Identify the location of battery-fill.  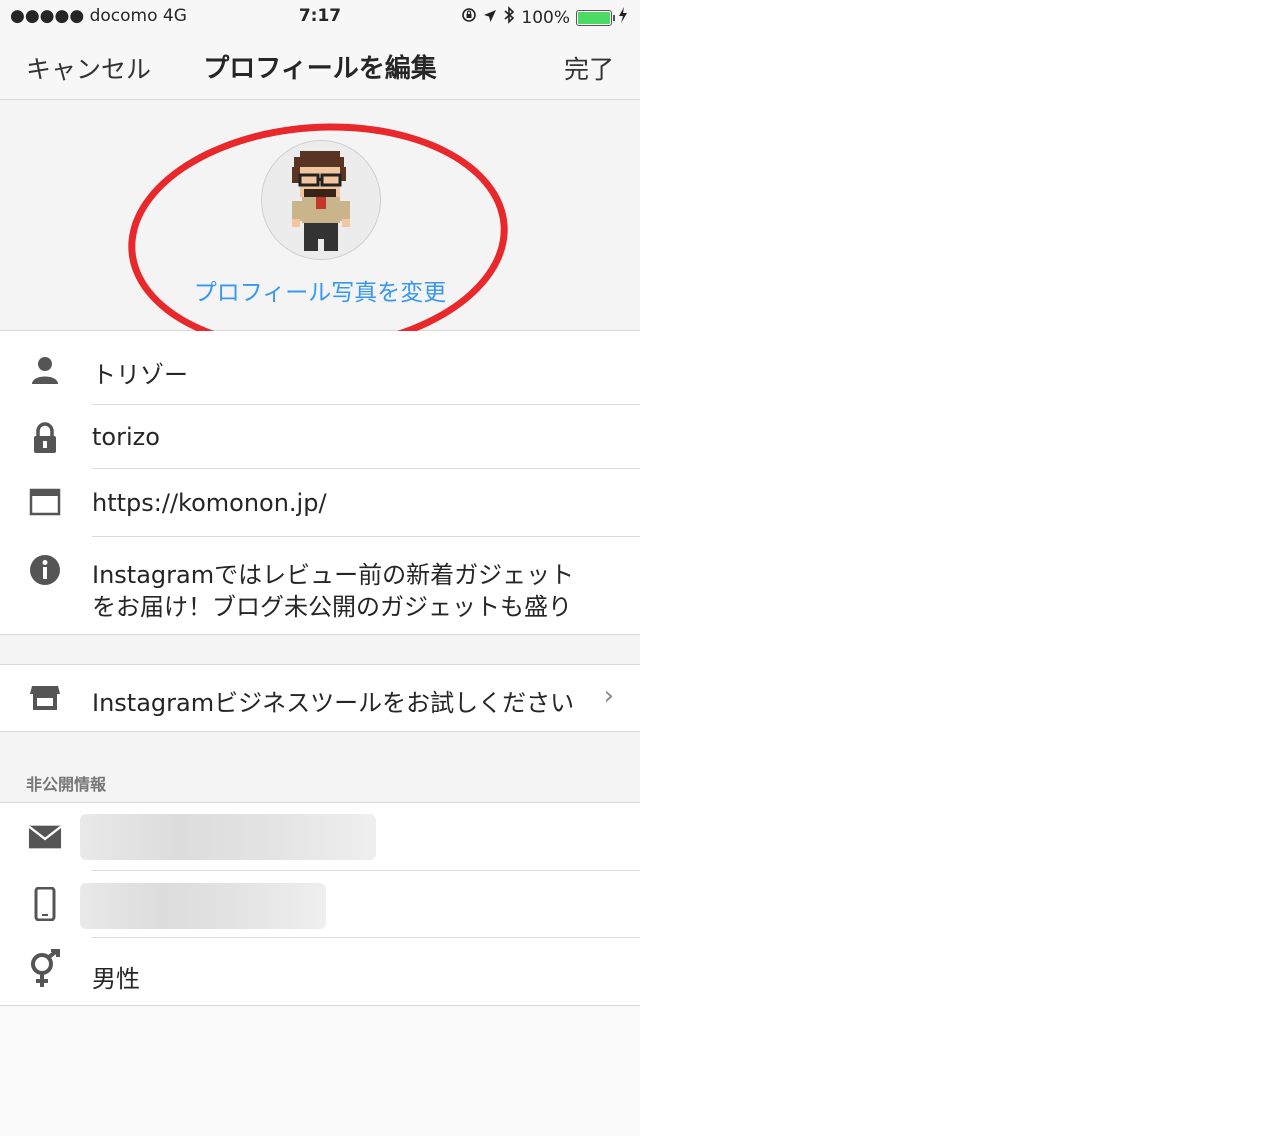
(594, 17).